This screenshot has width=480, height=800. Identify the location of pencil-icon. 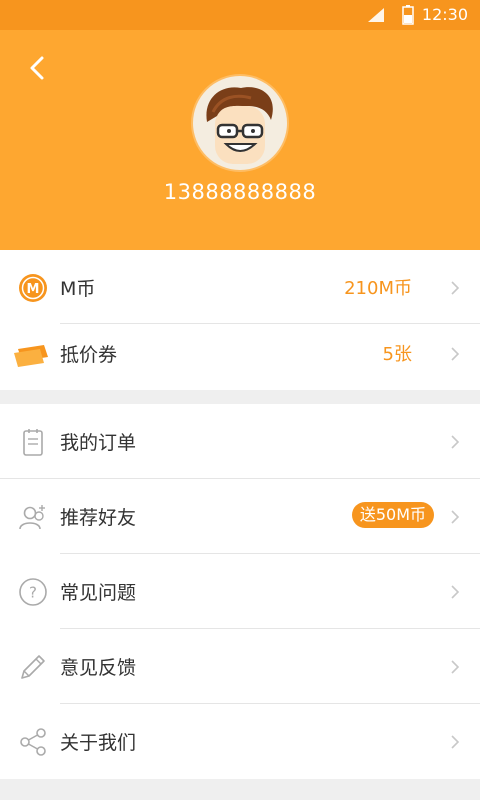
(33, 667).